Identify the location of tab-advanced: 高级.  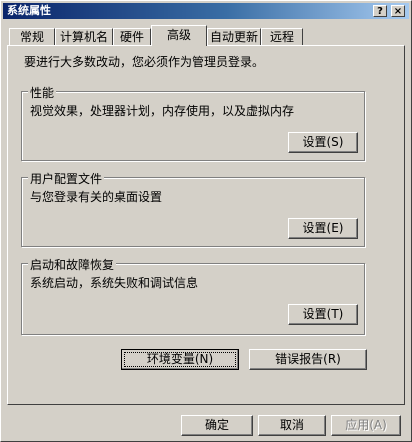
(179, 35).